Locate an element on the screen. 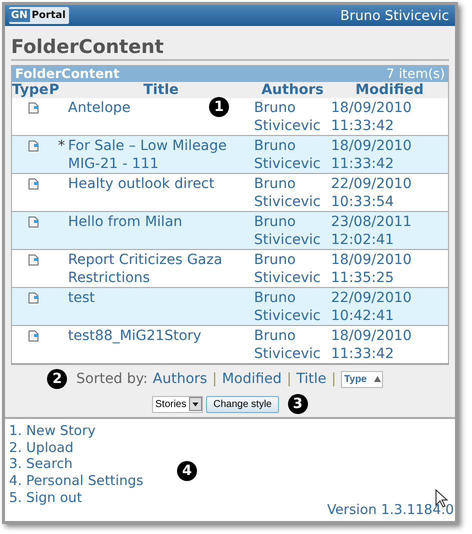 The height and width of the screenshot is (534, 472). story-link: For Sale – Low Mileage MIG-21 - 111 is located at coordinates (161, 155).